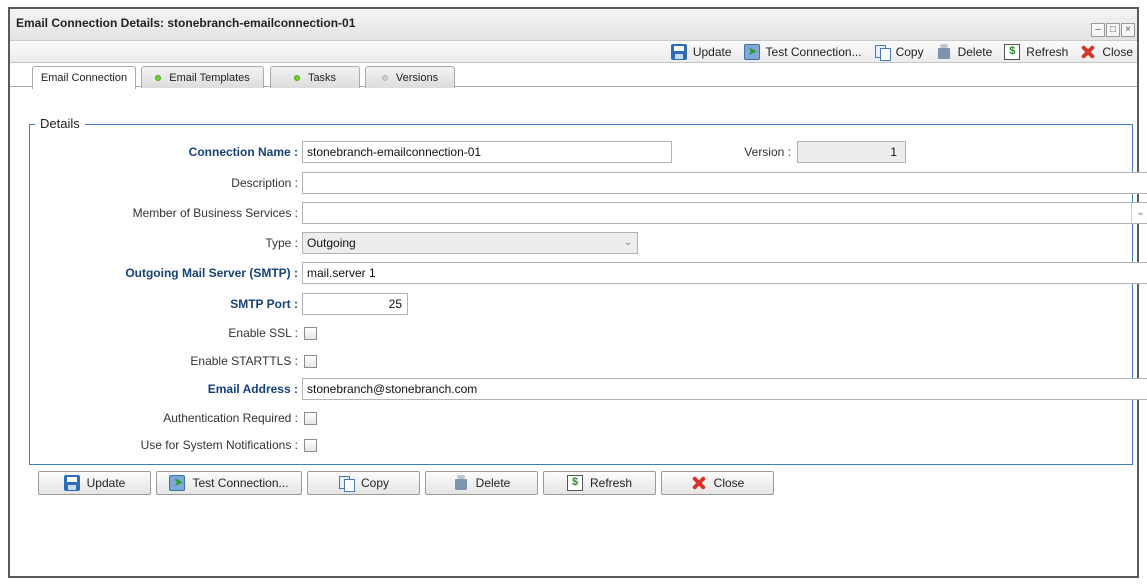 This screenshot has height=585, width=1147. I want to click on copy-button: Copy, so click(363, 483).